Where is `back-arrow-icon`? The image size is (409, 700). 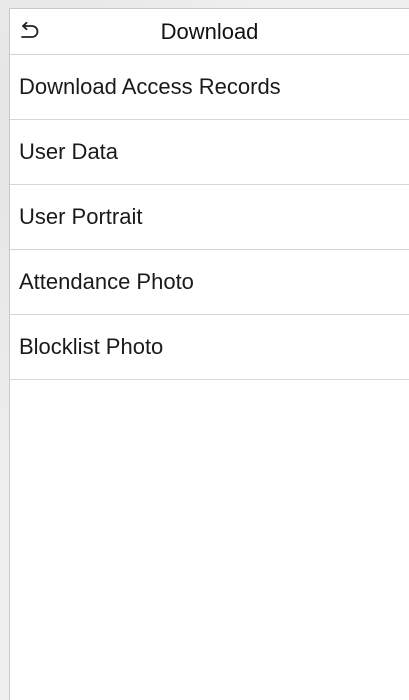
back-arrow-icon is located at coordinates (30, 32).